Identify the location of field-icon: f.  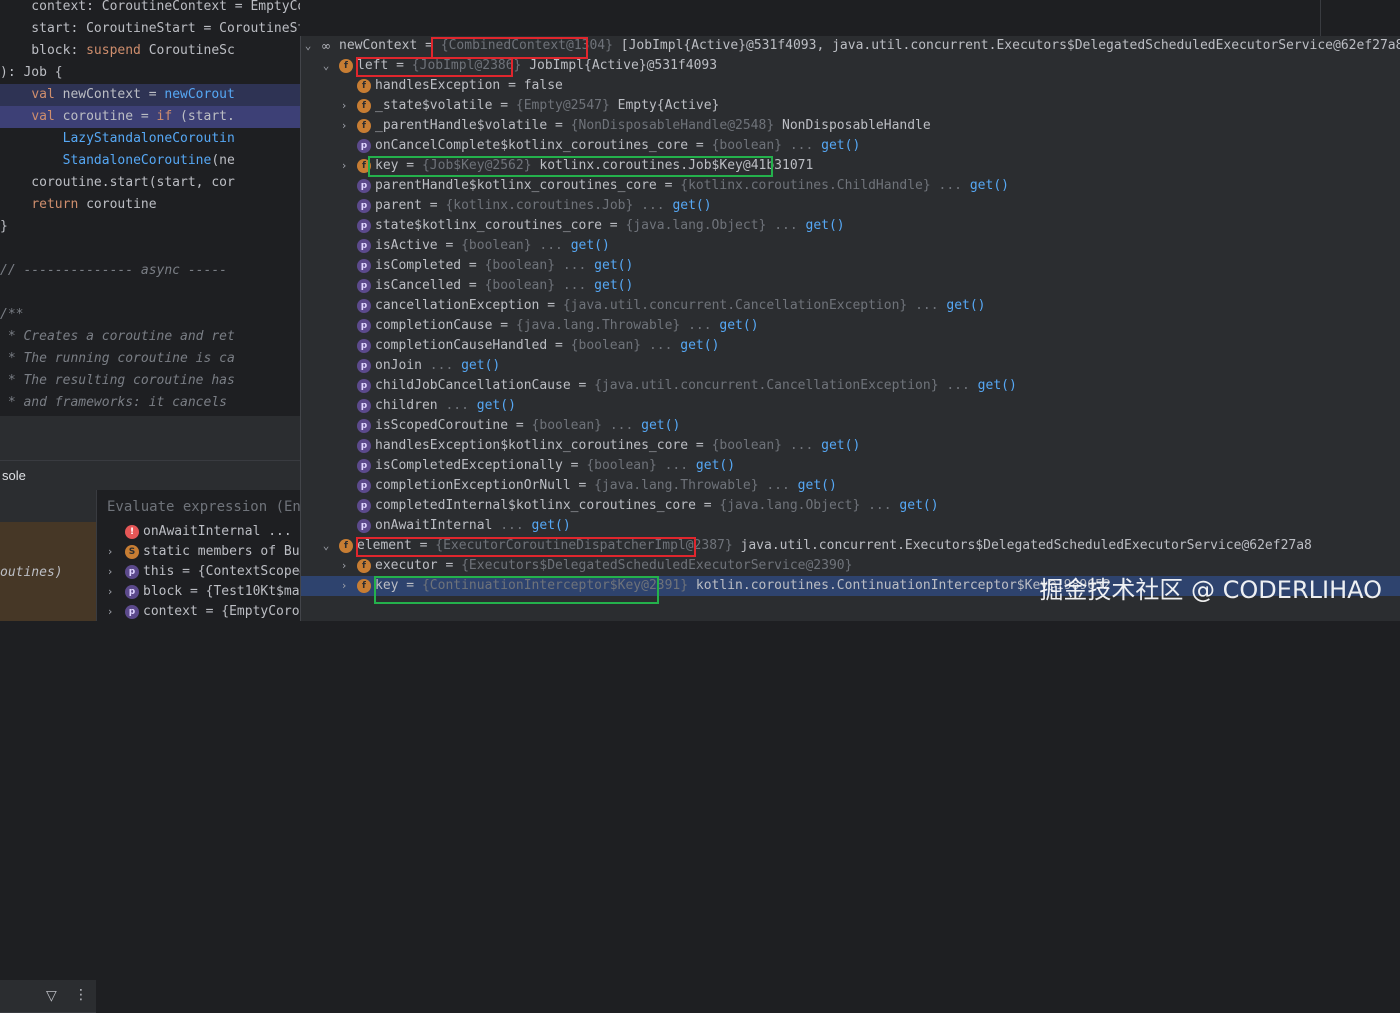
(346, 546).